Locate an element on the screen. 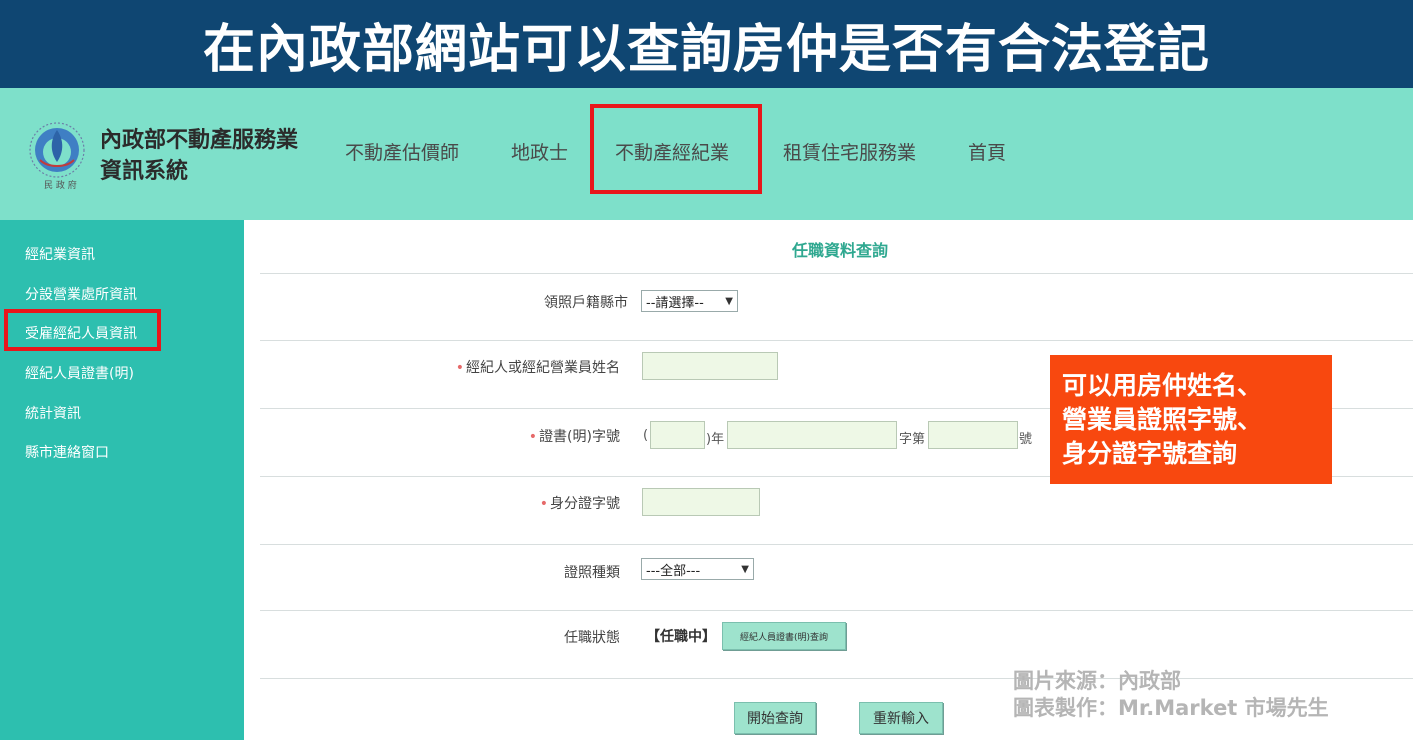 The image size is (1413, 740). id-number-input is located at coordinates (701, 502).